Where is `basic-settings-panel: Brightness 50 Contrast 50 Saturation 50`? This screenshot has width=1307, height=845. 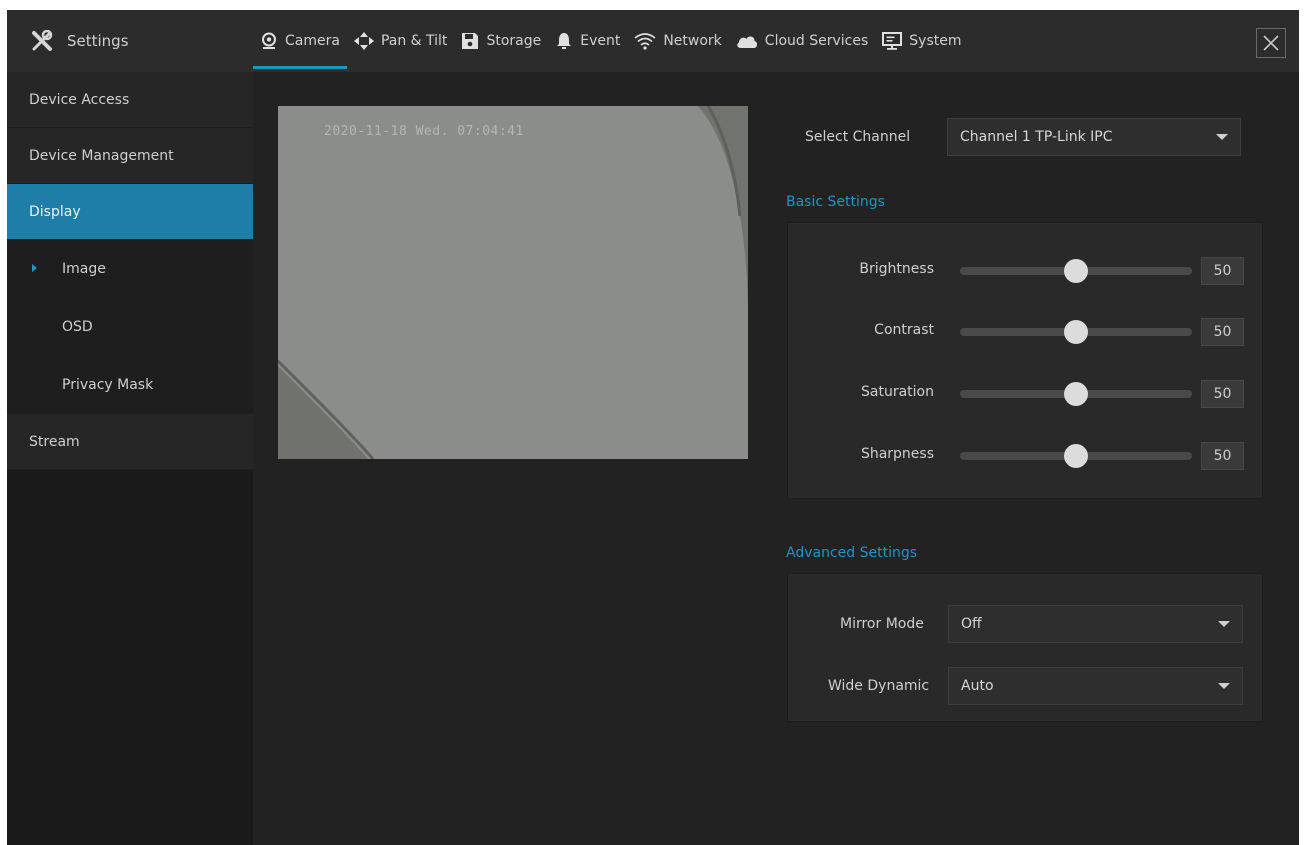
basic-settings-panel: Brightness 50 Contrast 50 Saturation 50 is located at coordinates (1025, 360).